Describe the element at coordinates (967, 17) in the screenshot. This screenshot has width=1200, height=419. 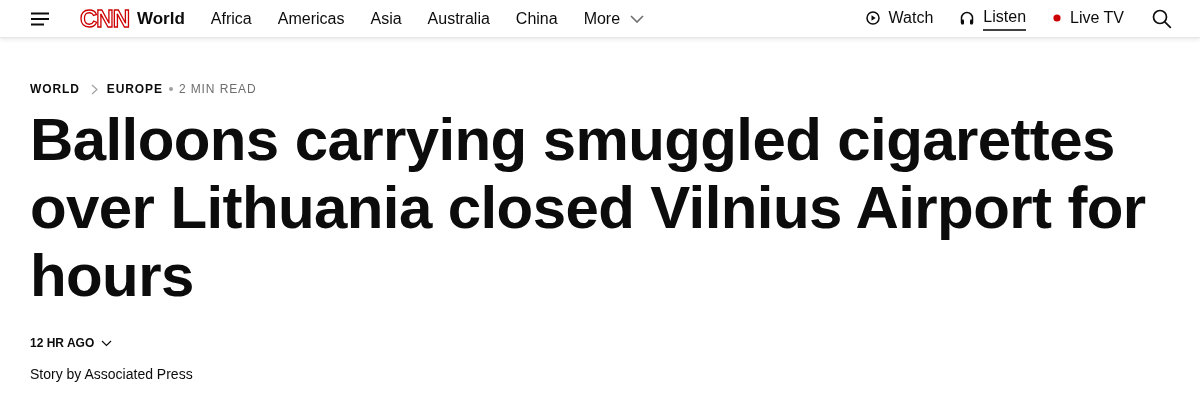
I see `headphones-icon` at that location.